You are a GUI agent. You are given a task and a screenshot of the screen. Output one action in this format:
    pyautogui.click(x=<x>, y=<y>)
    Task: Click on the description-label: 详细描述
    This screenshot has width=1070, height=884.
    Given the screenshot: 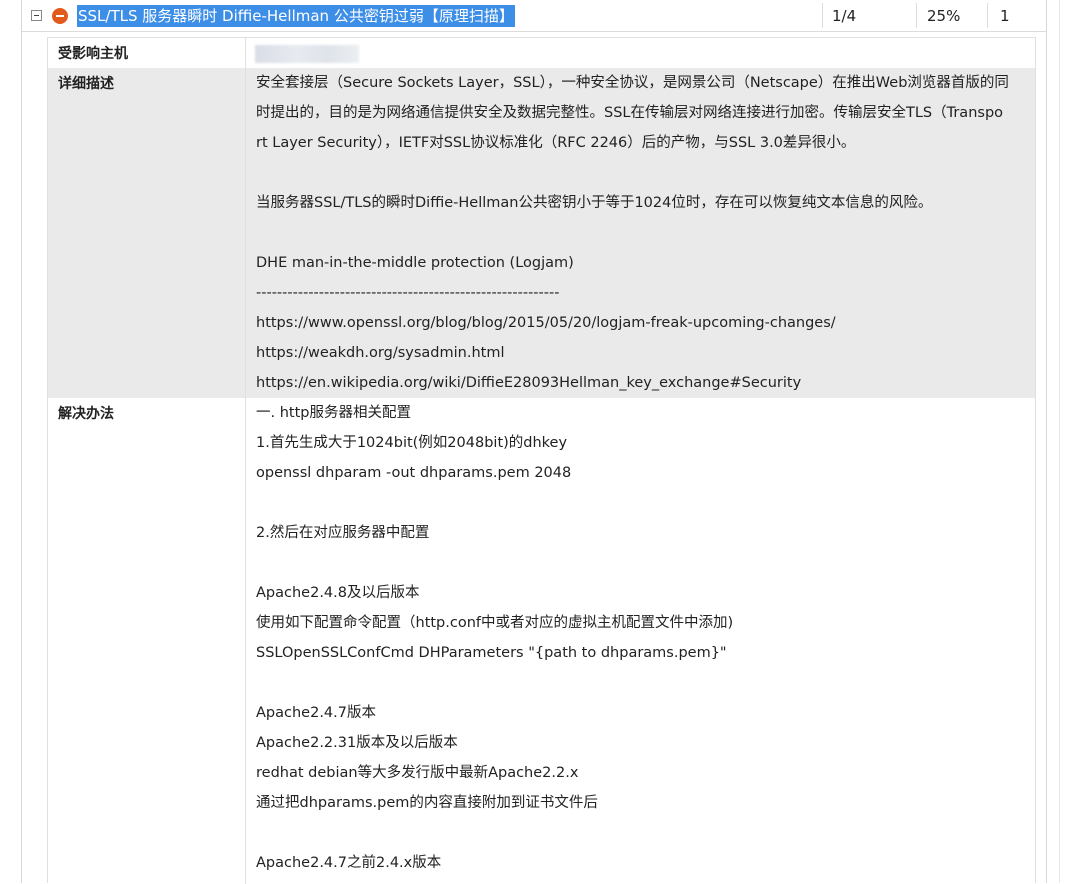 What is the action you would take?
    pyautogui.click(x=86, y=84)
    